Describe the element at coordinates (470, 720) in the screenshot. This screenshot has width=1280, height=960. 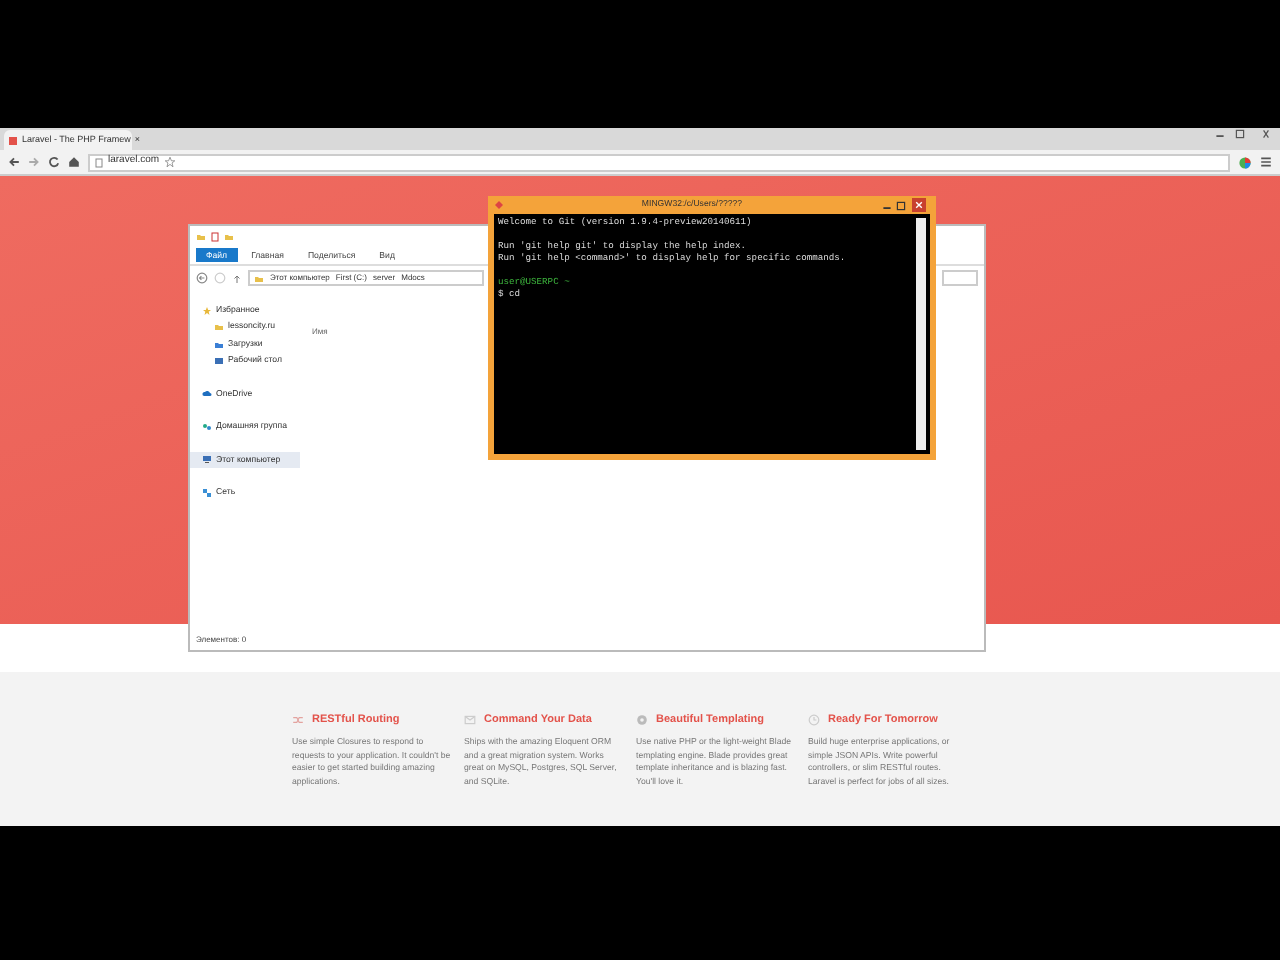
I see `envelope-icon` at that location.